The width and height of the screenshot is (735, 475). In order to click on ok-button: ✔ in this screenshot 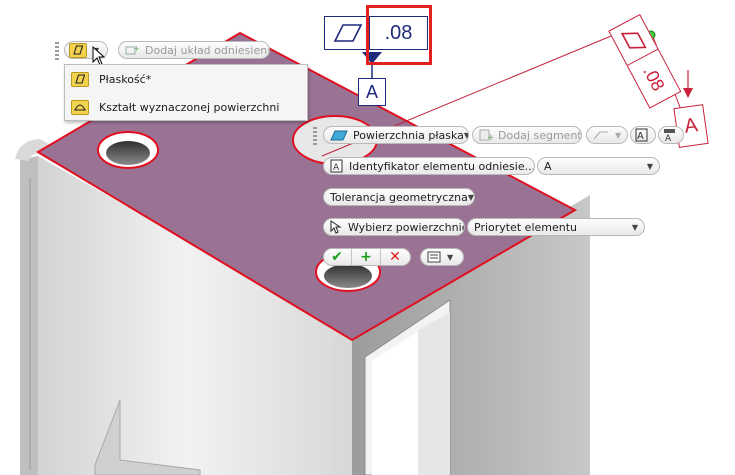, I will do `click(337, 257)`.